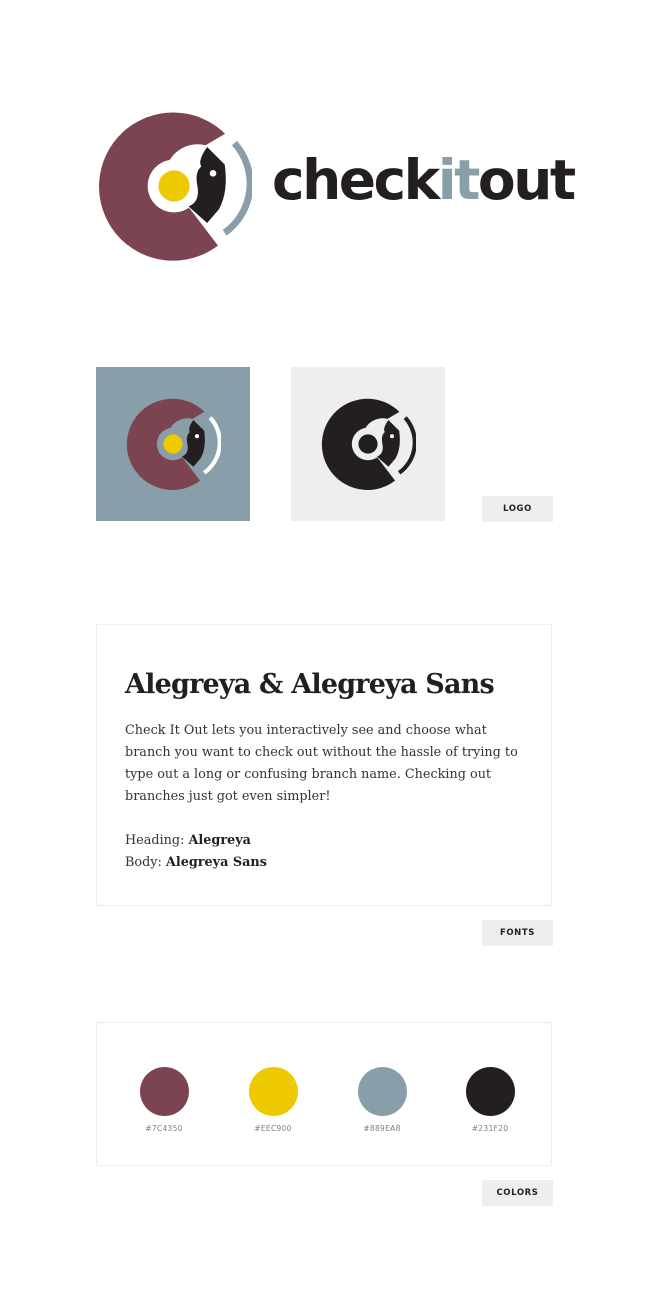 The height and width of the screenshot is (1294, 650). I want to click on logo-variant-mono-tile, so click(368, 444).